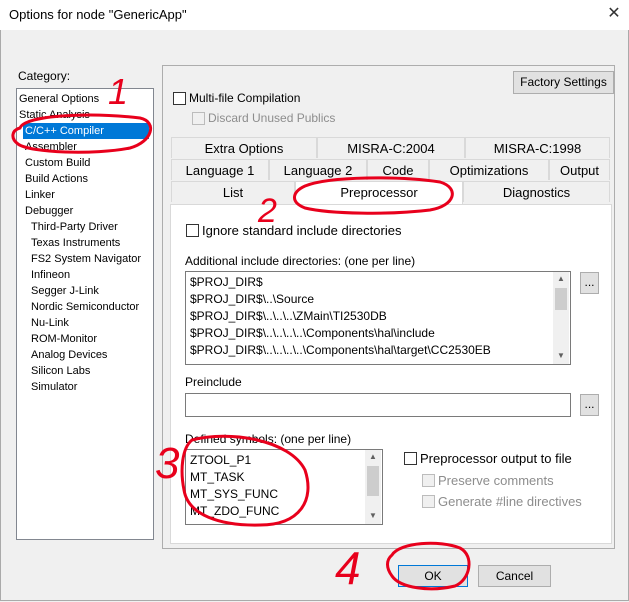 The height and width of the screenshot is (602, 629). I want to click on tab-row-3: List Preprocessor Diagnostics, so click(390, 192).